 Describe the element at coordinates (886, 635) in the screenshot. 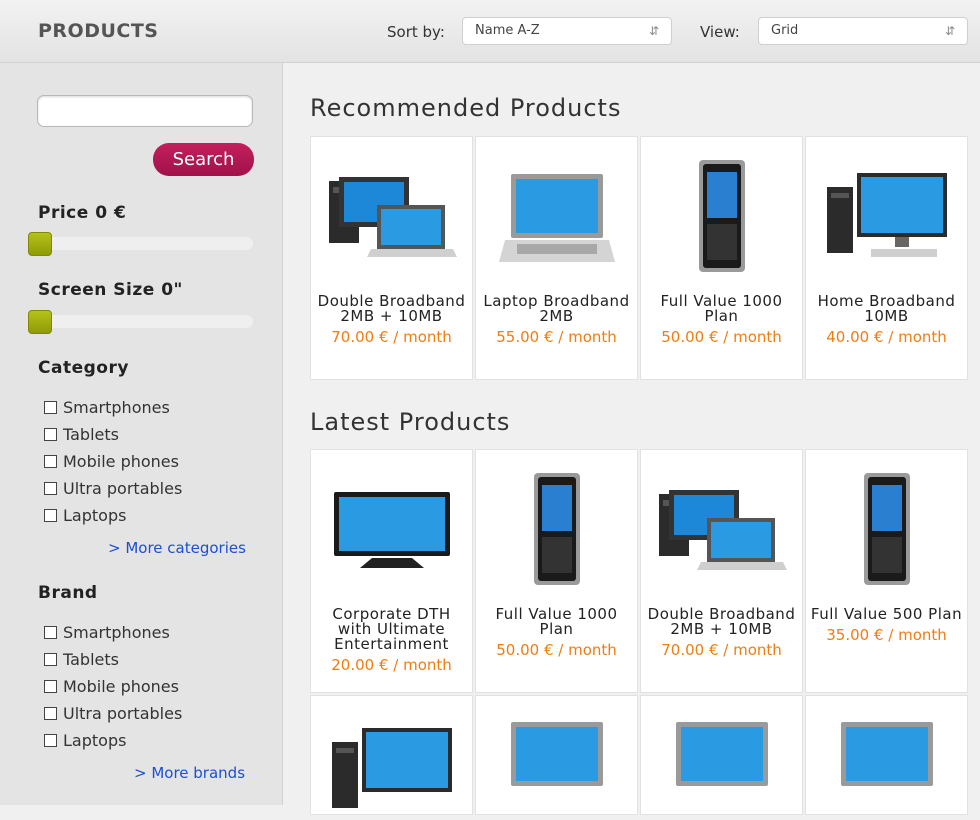

I see `product-price: 35.00 € / month` at that location.